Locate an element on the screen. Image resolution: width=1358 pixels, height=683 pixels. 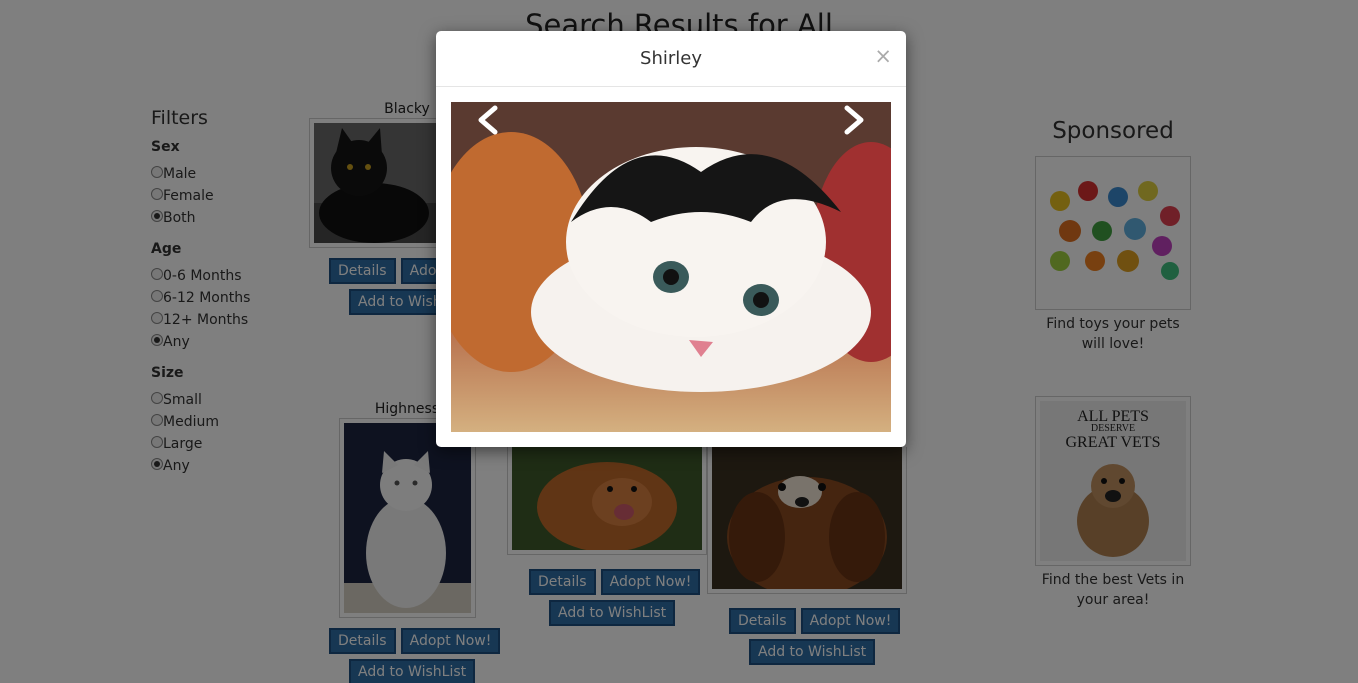
close-icon: × is located at coordinates (883, 56).